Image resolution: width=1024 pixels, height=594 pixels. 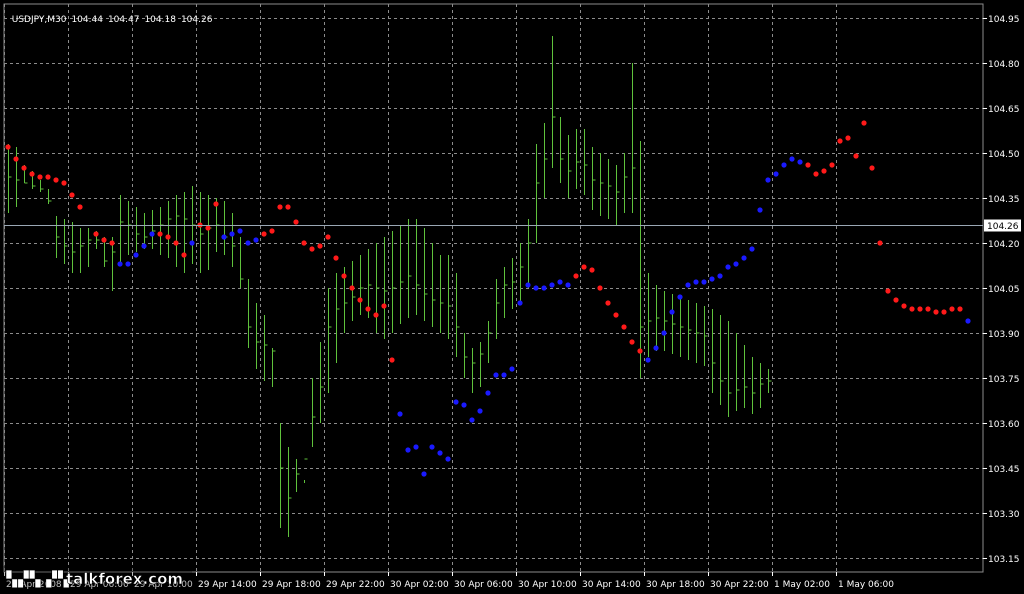 What do you see at coordinates (1004, 560) in the screenshot?
I see `y-tick-label: 103.15` at bounding box center [1004, 560].